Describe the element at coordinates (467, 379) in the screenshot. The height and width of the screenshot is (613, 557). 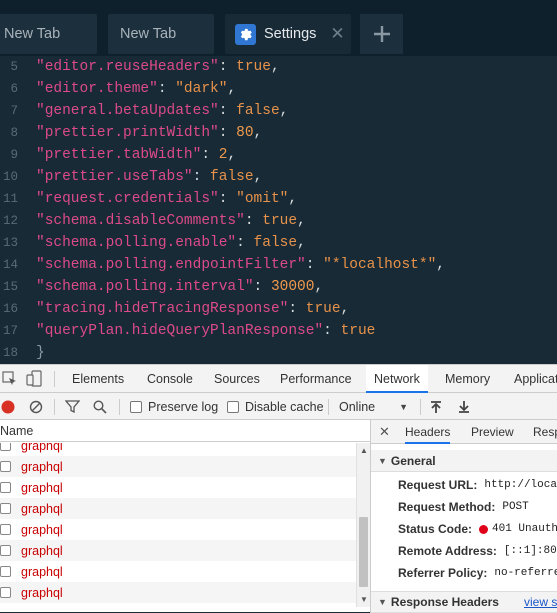
I see `tab-memory: Memory` at that location.